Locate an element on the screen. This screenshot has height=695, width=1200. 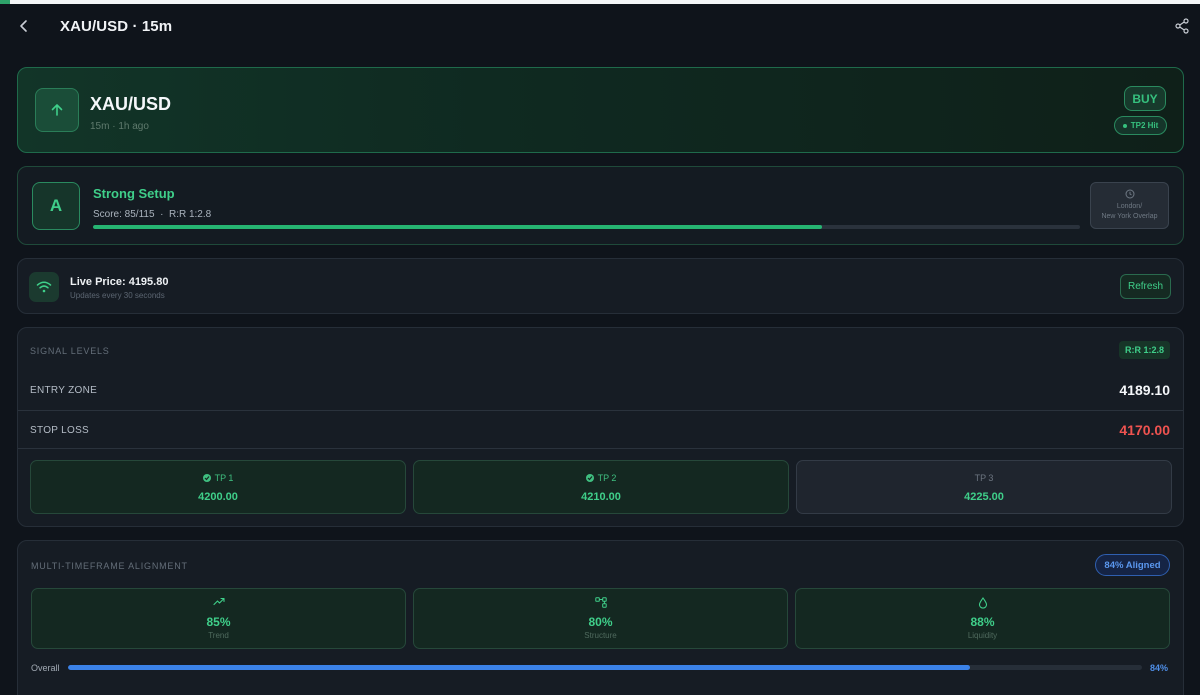
overall-alignment-bar is located at coordinates (605, 667).